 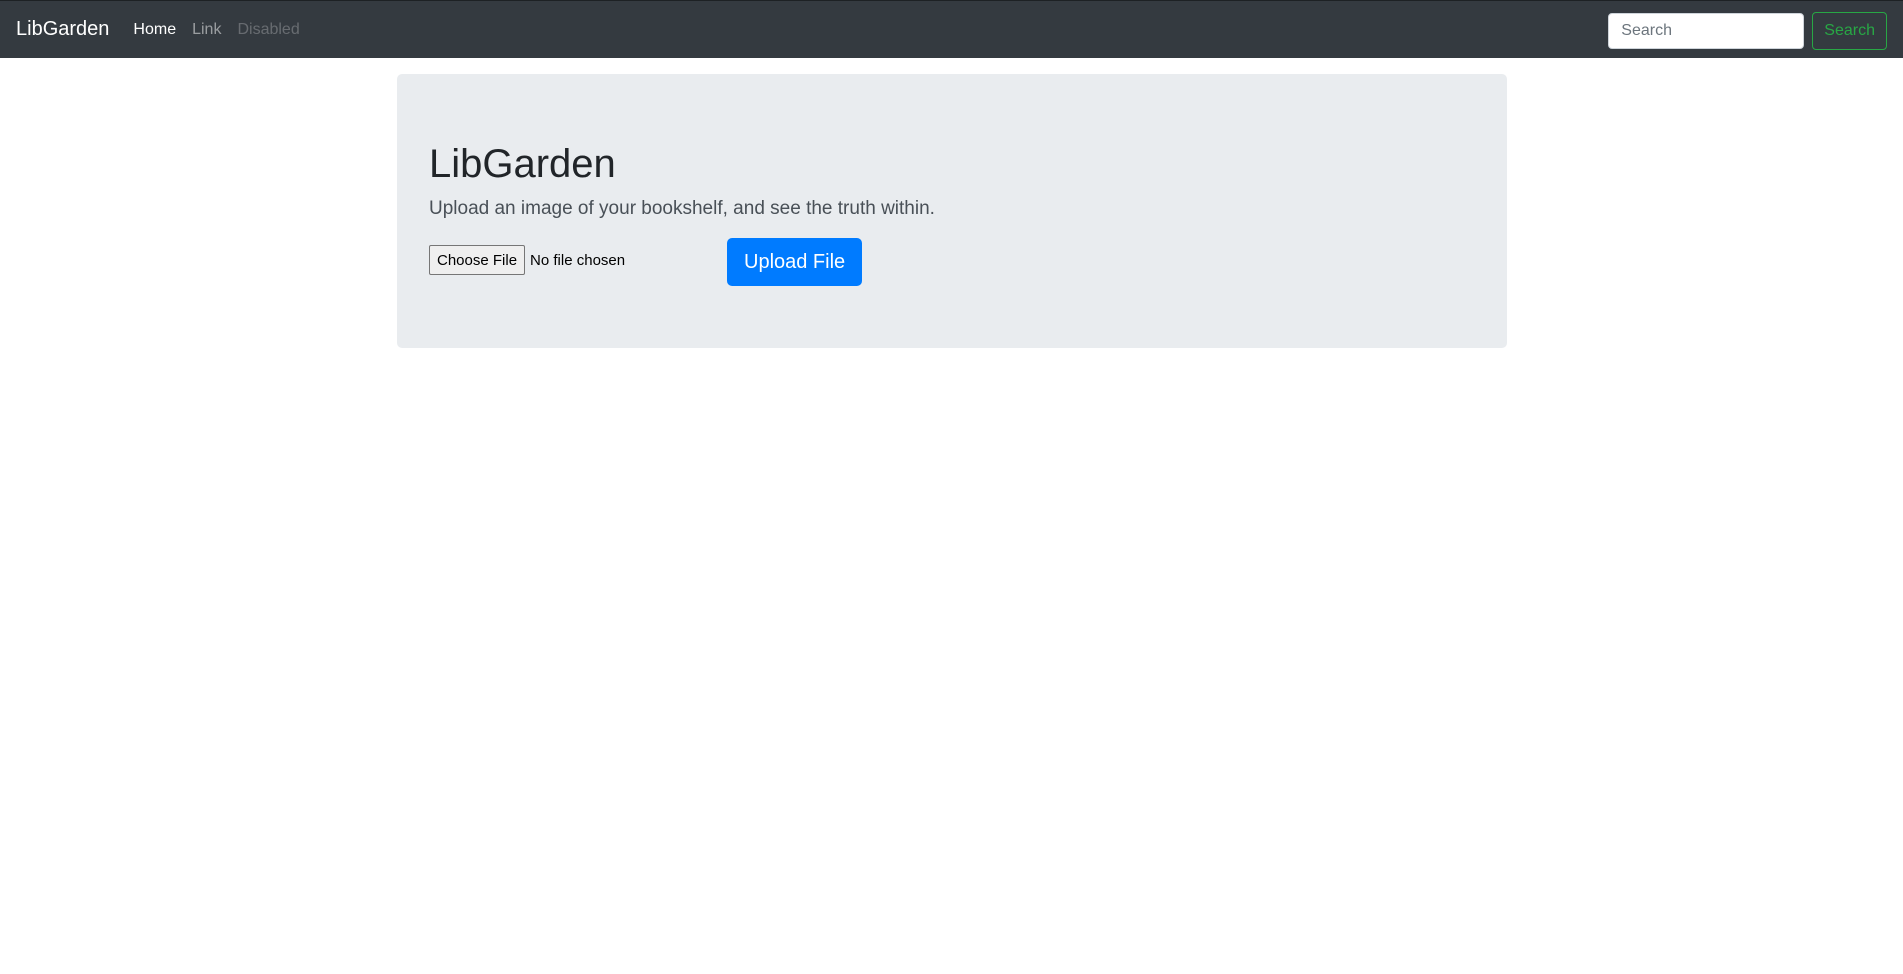 What do you see at coordinates (1849, 31) in the screenshot?
I see `search-button: Search` at bounding box center [1849, 31].